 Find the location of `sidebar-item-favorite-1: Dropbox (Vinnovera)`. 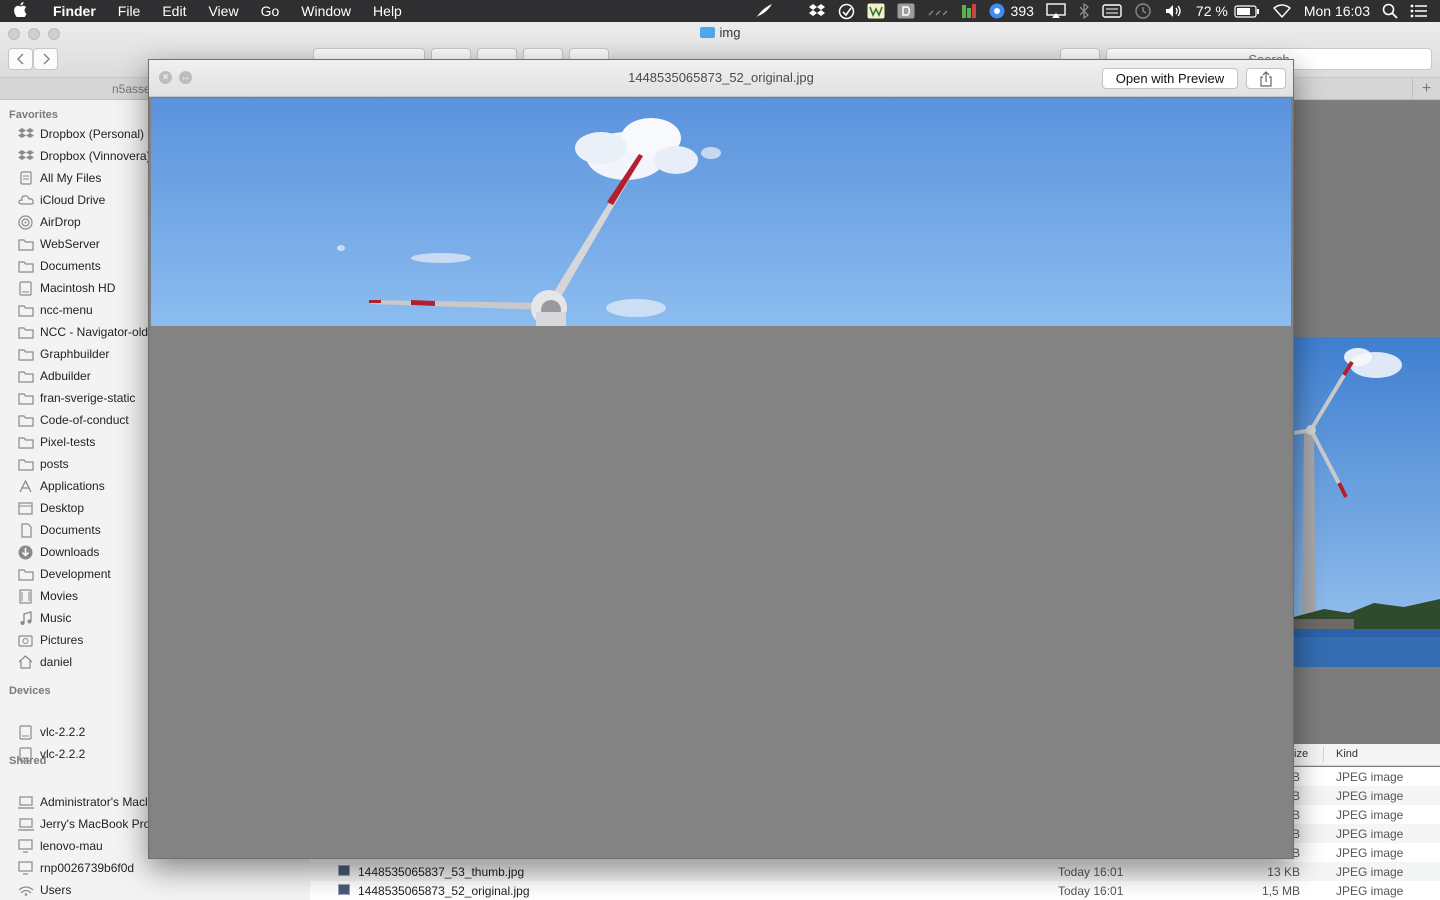

sidebar-item-favorite-1: Dropbox (Vinnovera) is located at coordinates (84, 156).